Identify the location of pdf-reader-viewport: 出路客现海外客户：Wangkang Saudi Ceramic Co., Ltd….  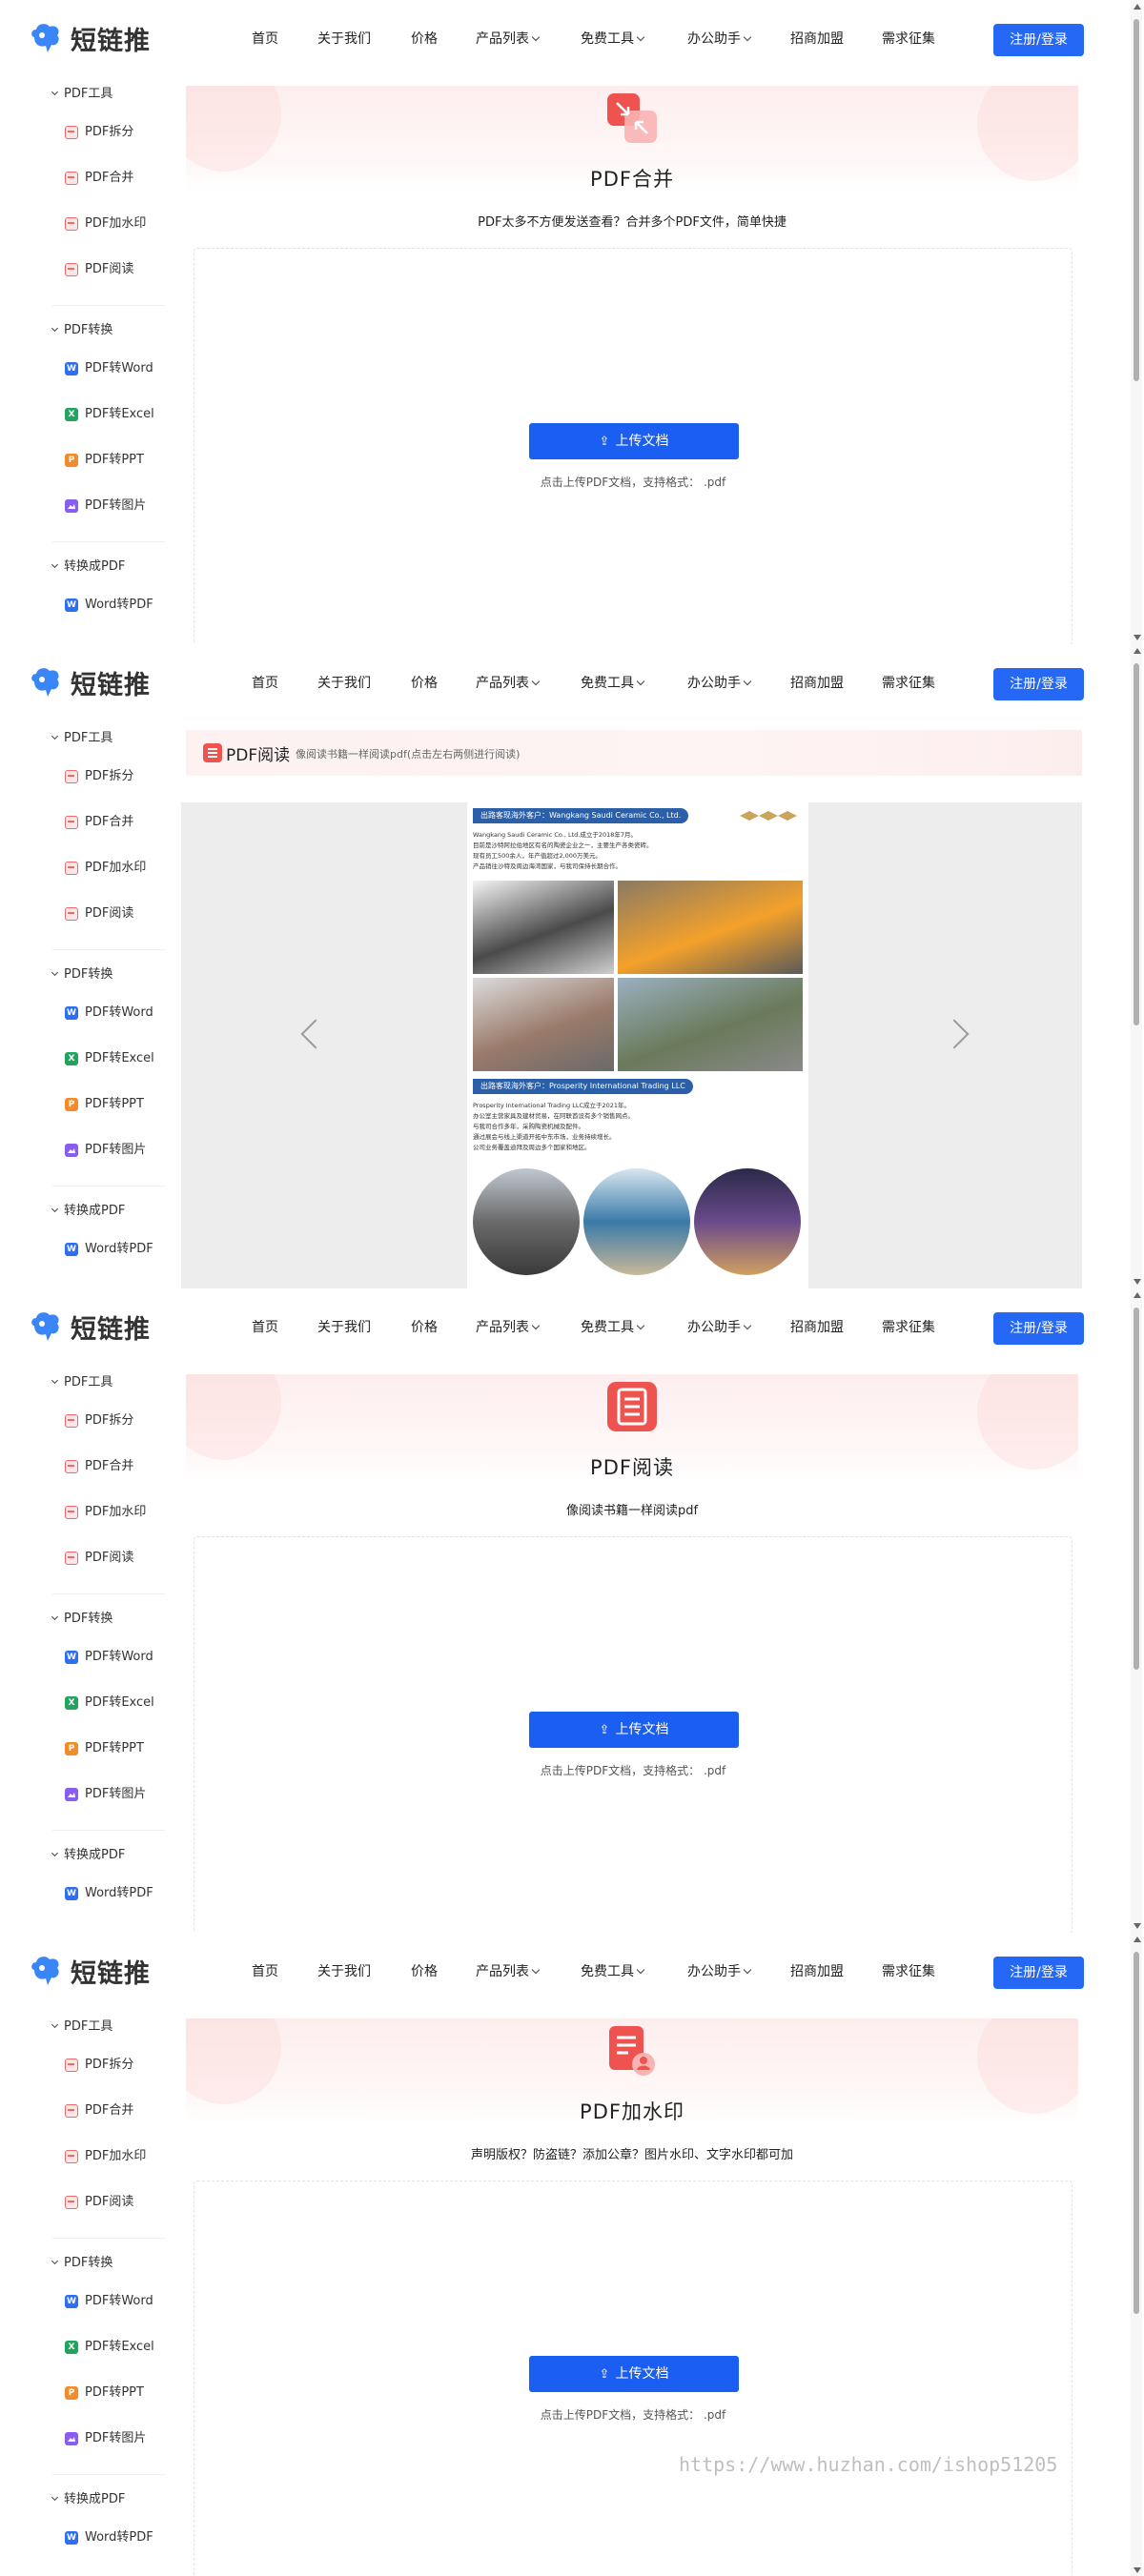
(631, 1045).